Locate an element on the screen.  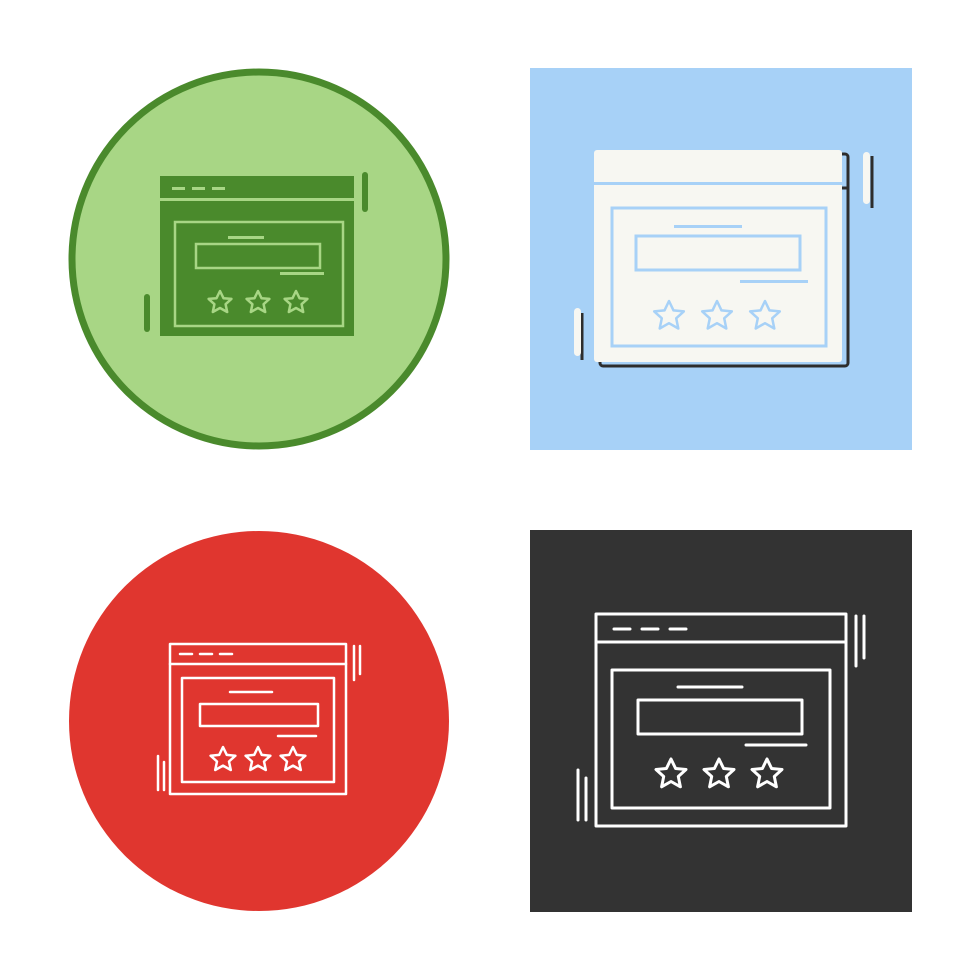
text-line-top is located at coordinates (246, 237).